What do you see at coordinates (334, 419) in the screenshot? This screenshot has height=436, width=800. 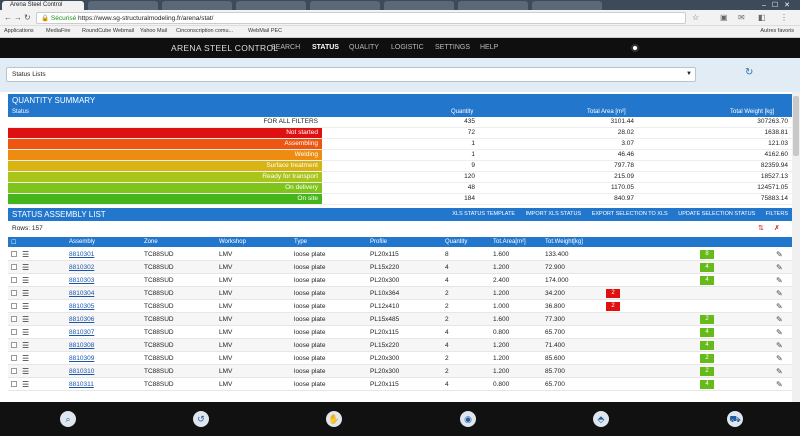 I see `hand-icon: ✋` at bounding box center [334, 419].